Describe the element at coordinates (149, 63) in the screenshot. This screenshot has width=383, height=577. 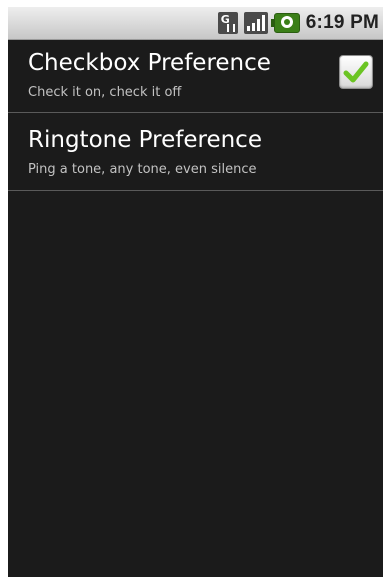
I see `preference-title: Checkbox Preference` at that location.